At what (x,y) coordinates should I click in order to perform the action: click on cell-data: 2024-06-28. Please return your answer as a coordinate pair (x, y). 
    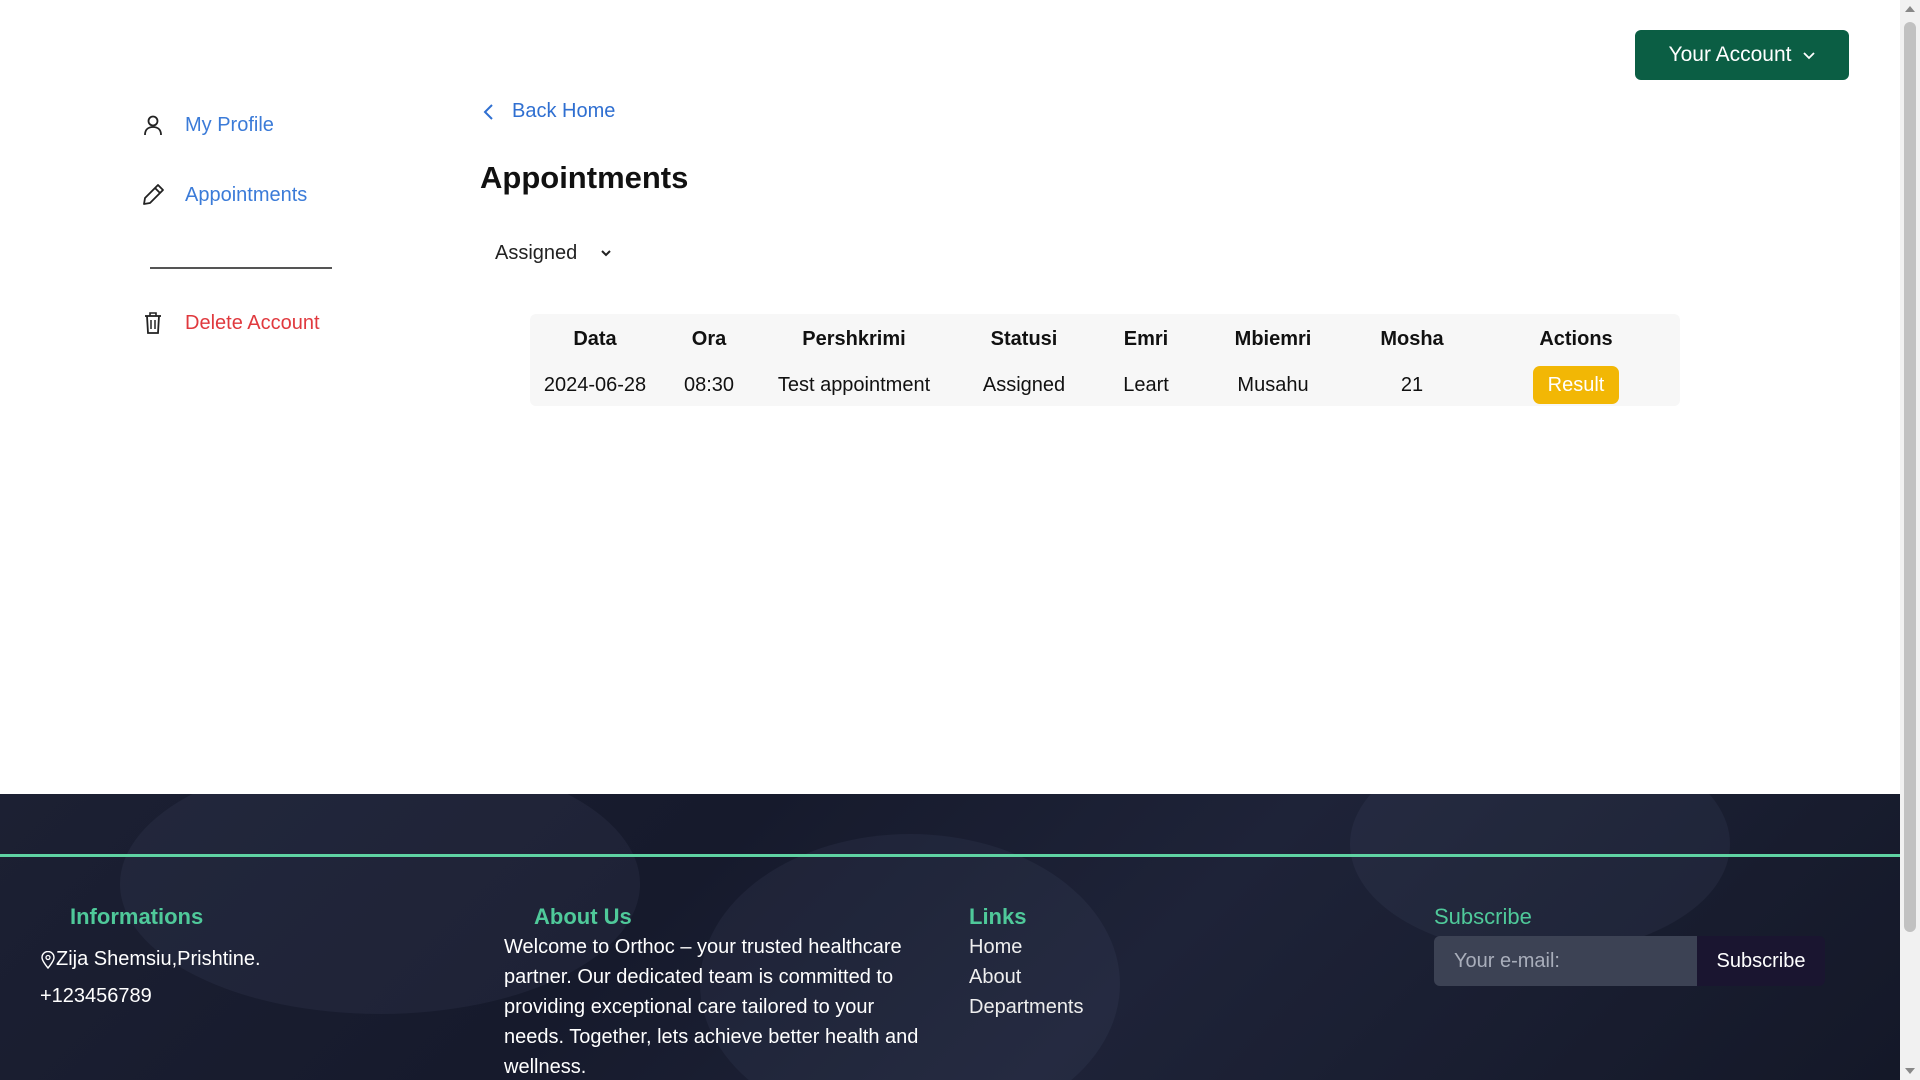
    Looking at the image, I should click on (595, 384).